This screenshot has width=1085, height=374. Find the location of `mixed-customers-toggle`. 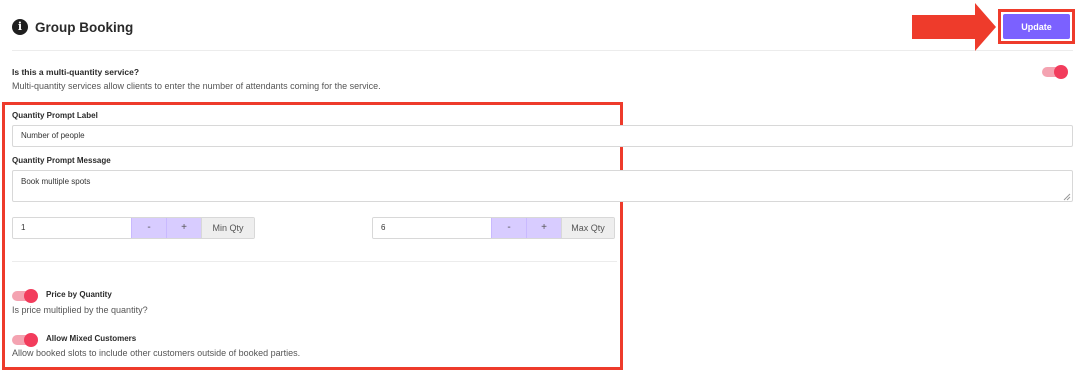

mixed-customers-toggle is located at coordinates (25, 340).